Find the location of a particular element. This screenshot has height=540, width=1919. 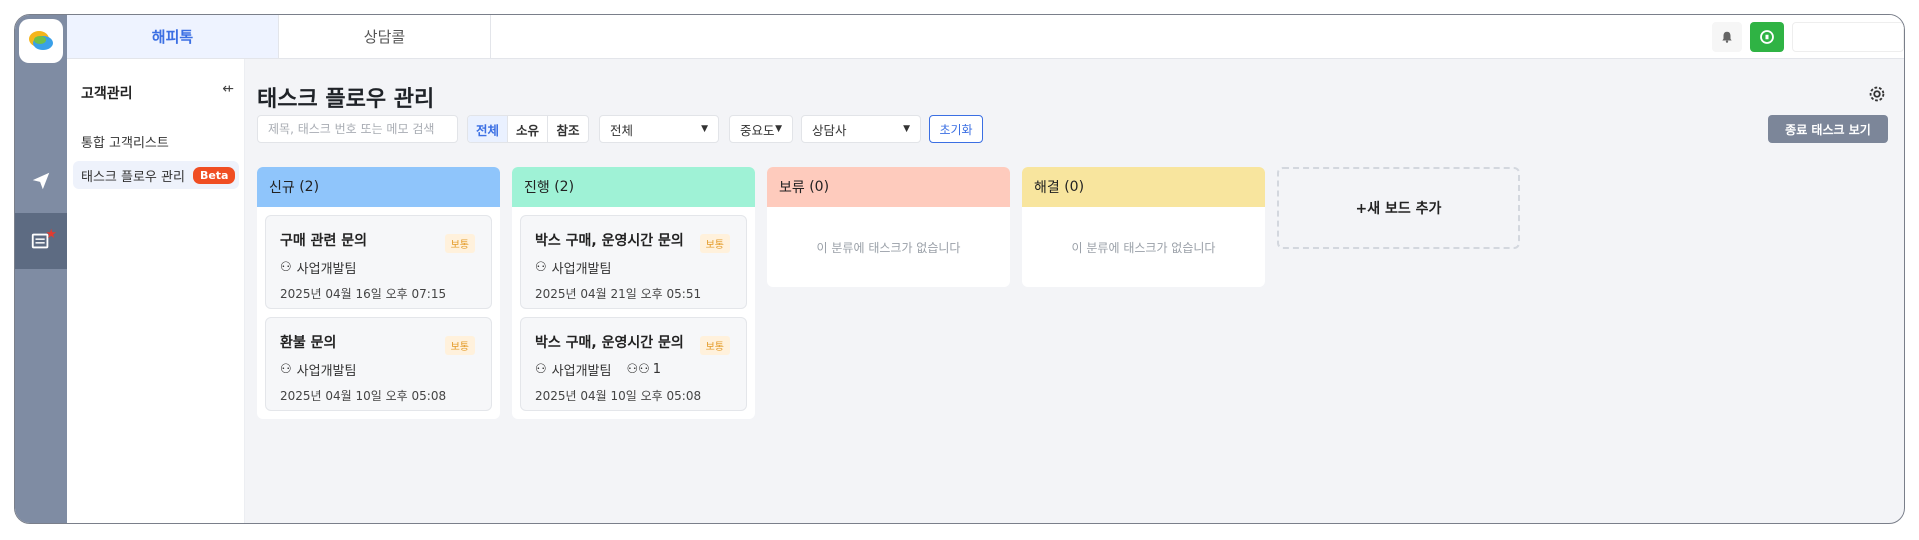

column-header: 보류 (0) is located at coordinates (888, 187).